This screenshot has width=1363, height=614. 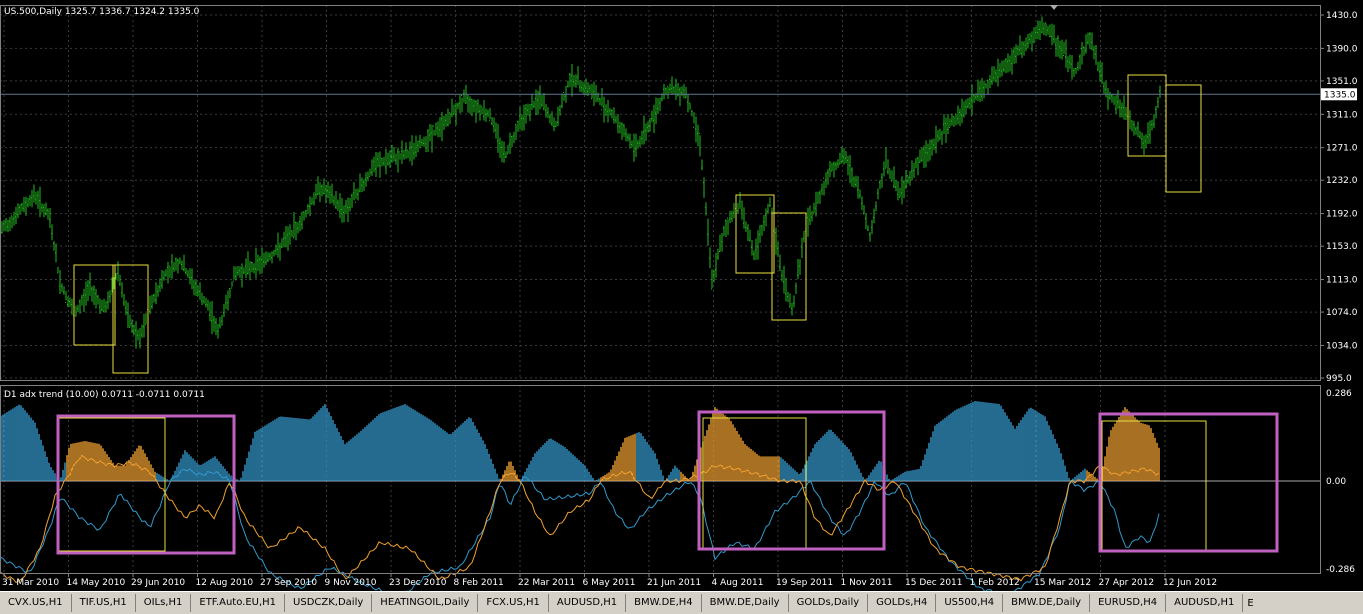 I want to click on x-tick-label: 27 Apr 2012, so click(x=1127, y=583).